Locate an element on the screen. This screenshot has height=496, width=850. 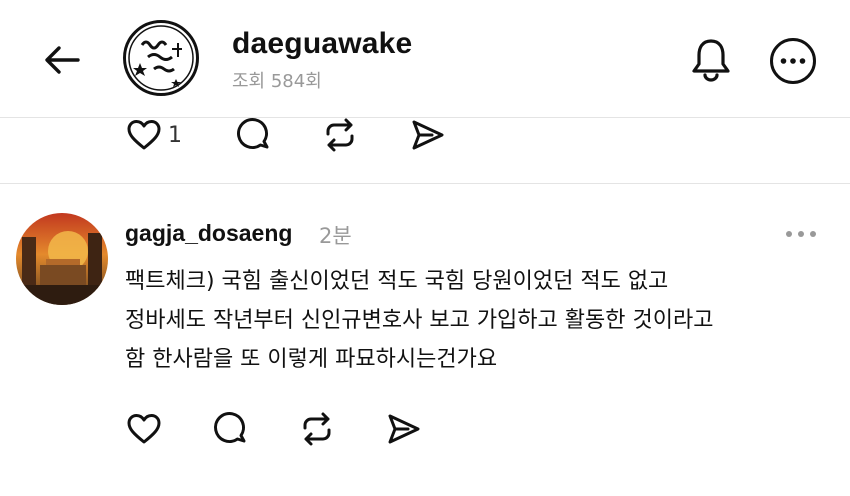
like-button is located at coordinates (144, 135).